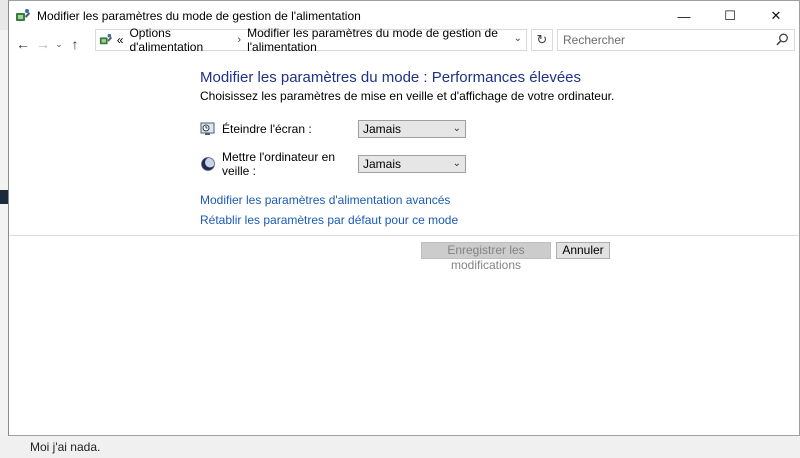  What do you see at coordinates (542, 40) in the screenshot?
I see `refresh-button: ↻` at bounding box center [542, 40].